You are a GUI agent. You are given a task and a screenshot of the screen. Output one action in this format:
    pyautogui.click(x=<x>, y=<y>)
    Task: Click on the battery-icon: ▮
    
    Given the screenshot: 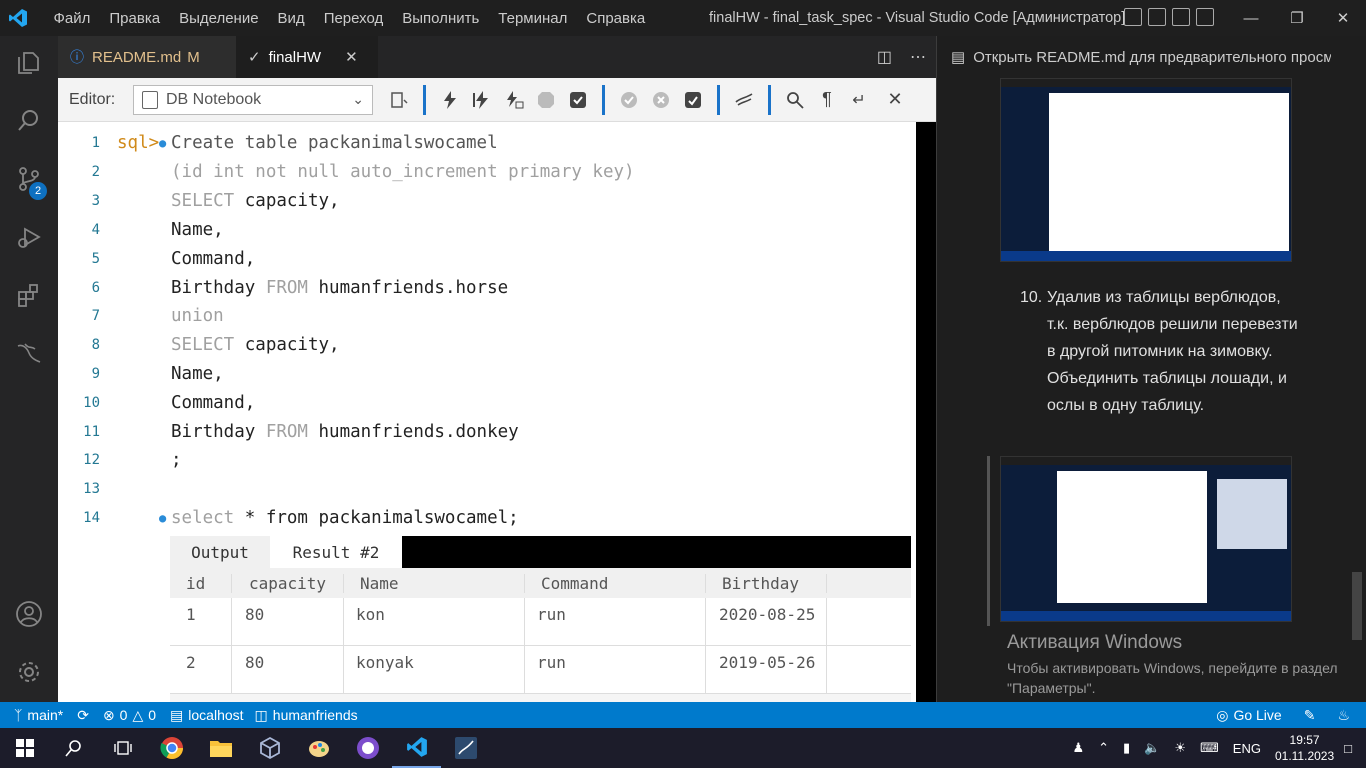 What is the action you would take?
    pyautogui.click(x=1126, y=748)
    